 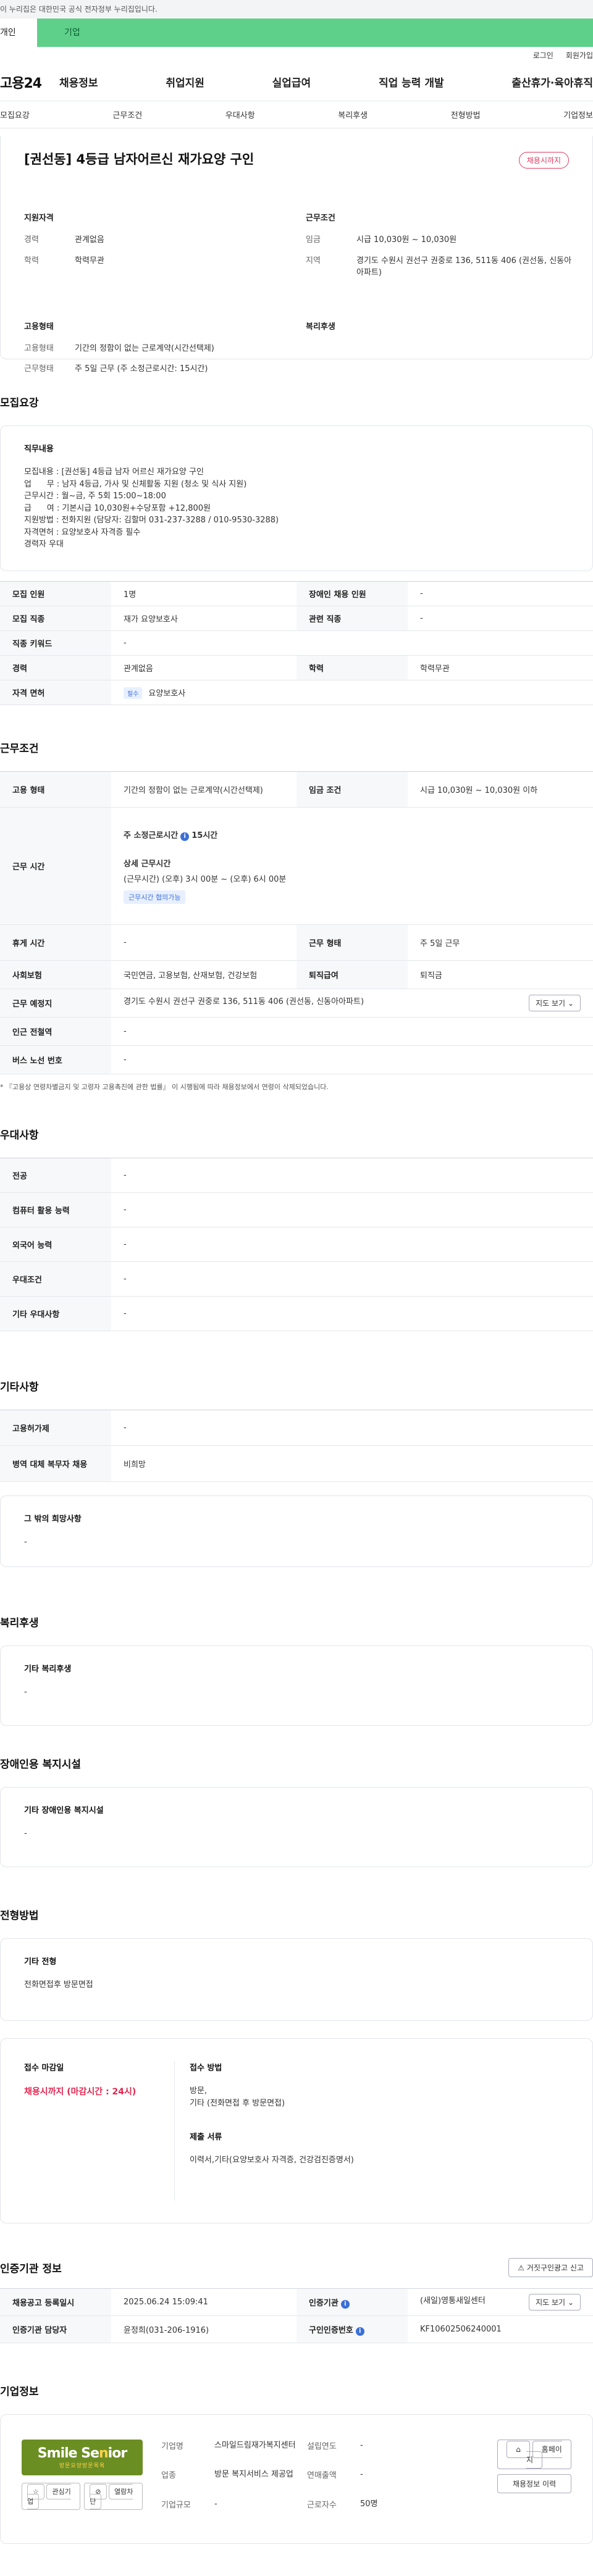 What do you see at coordinates (141, 369) in the screenshot?
I see `summary-work-type-value: 주 5일 근무 (주 소정근로시간: 15시간)` at bounding box center [141, 369].